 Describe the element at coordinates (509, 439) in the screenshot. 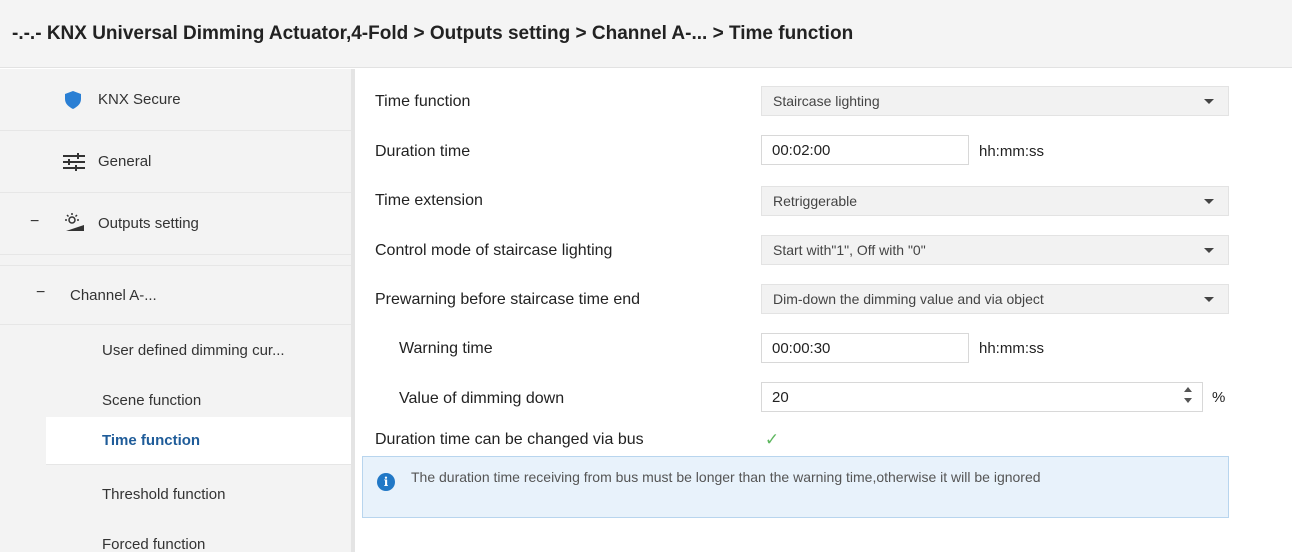

I see `bus-change-label: Duration time can be changed via bus` at that location.